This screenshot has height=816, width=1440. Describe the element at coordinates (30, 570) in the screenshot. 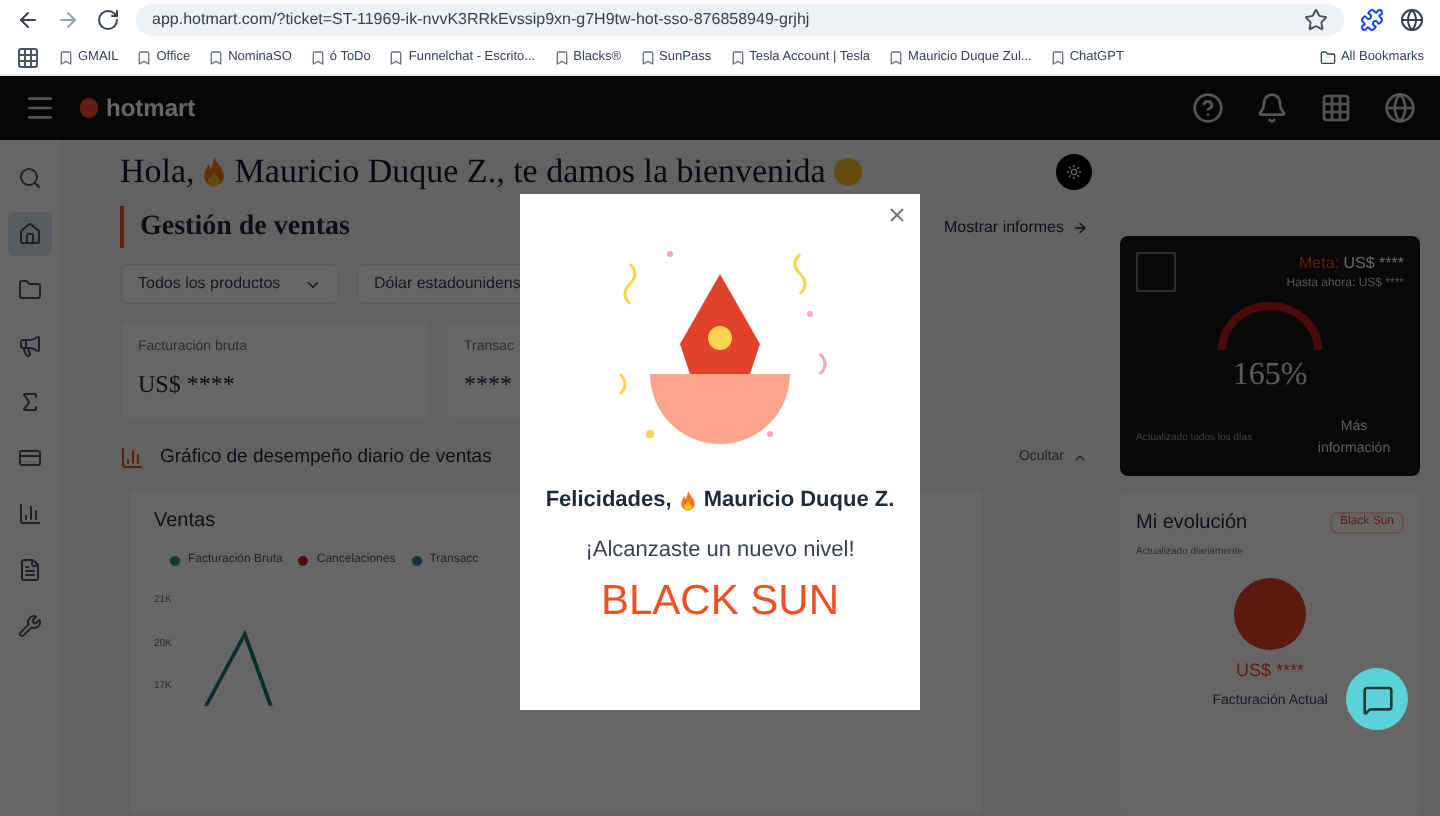

I see `document-icon` at that location.